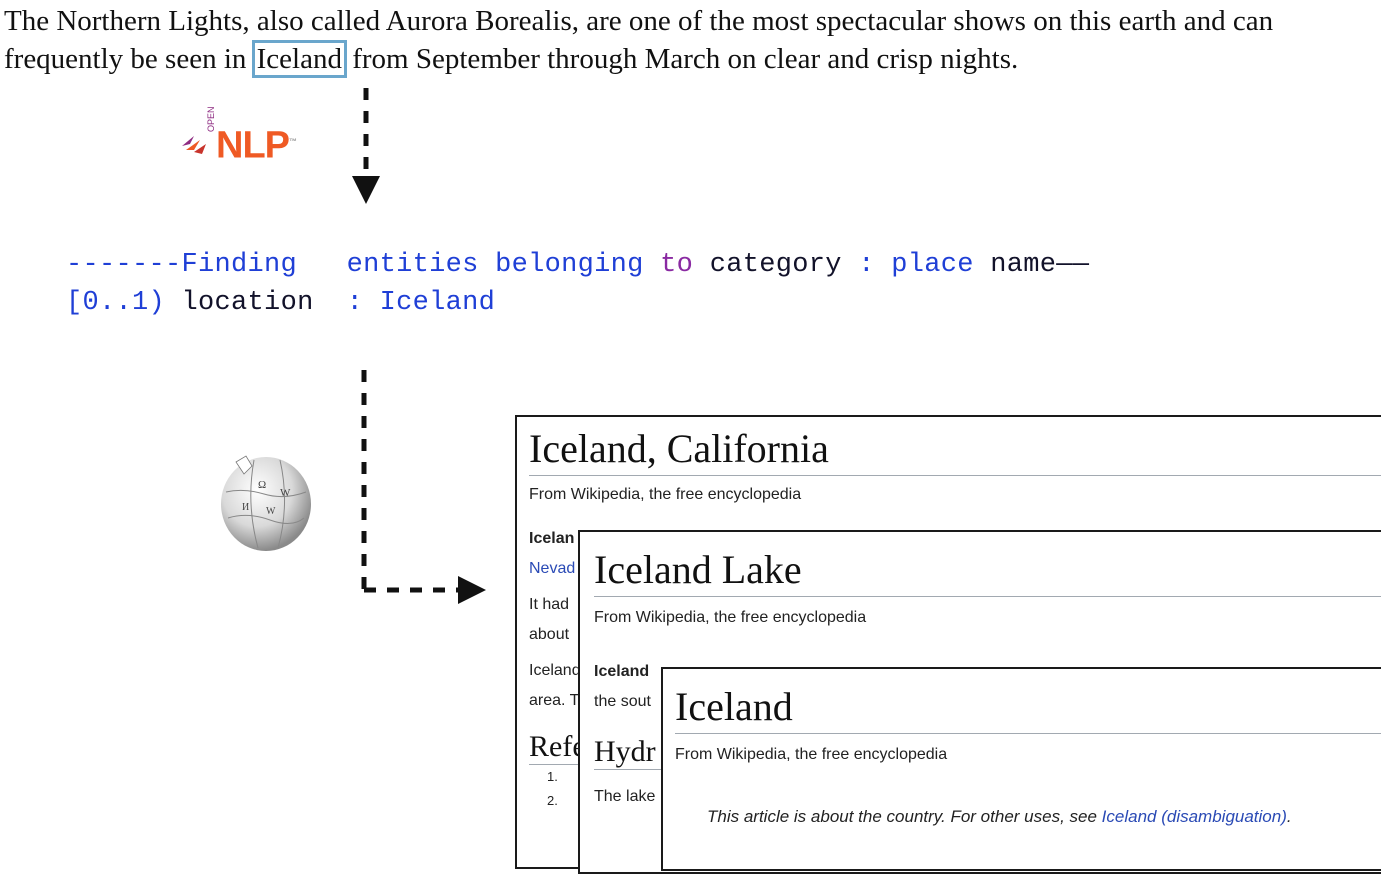  Describe the element at coordinates (211, 119) in the screenshot. I see `logo-open-text: OPEN` at that location.